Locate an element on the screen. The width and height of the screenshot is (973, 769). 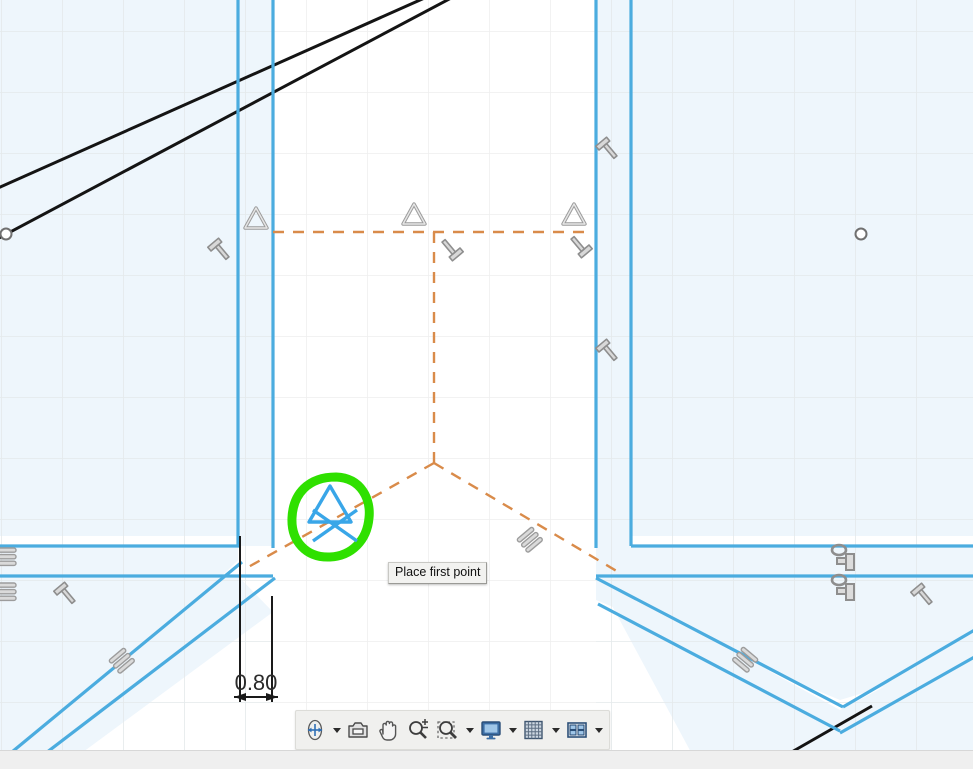
pan-hand-icon is located at coordinates (388, 730).